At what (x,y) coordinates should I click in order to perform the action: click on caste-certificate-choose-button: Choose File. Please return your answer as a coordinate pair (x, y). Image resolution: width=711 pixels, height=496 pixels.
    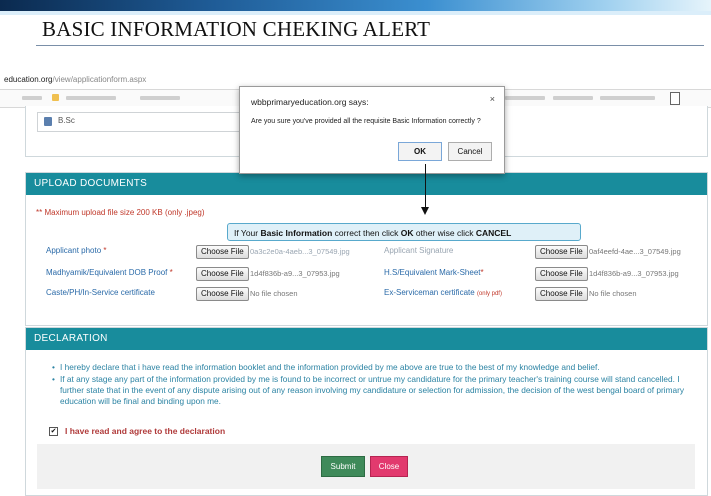
    Looking at the image, I should click on (222, 294).